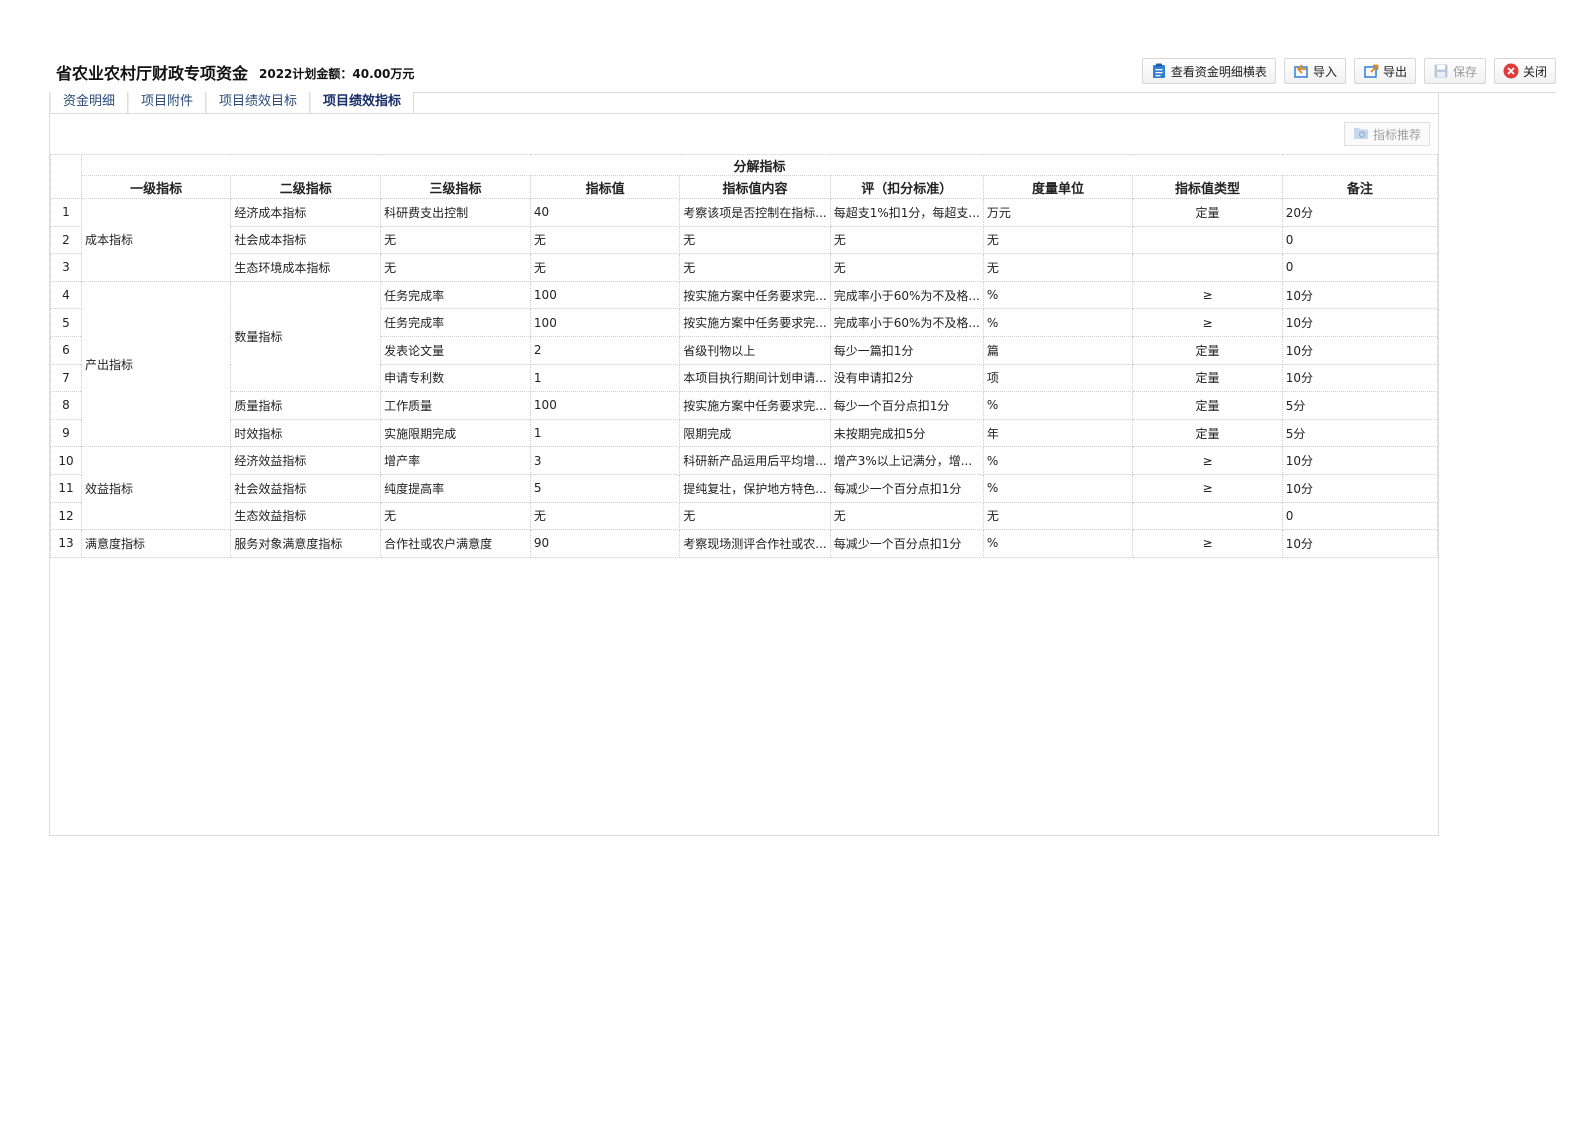 The height and width of the screenshot is (1123, 1588). Describe the element at coordinates (455, 405) in the screenshot. I see `cell-l3: 工作质量` at that location.